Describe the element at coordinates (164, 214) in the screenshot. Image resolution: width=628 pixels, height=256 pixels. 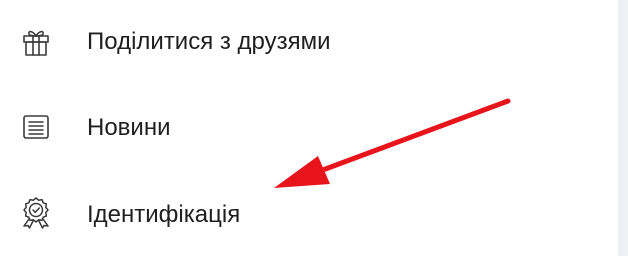
I see `menu-item-label: Ідентифікація` at that location.